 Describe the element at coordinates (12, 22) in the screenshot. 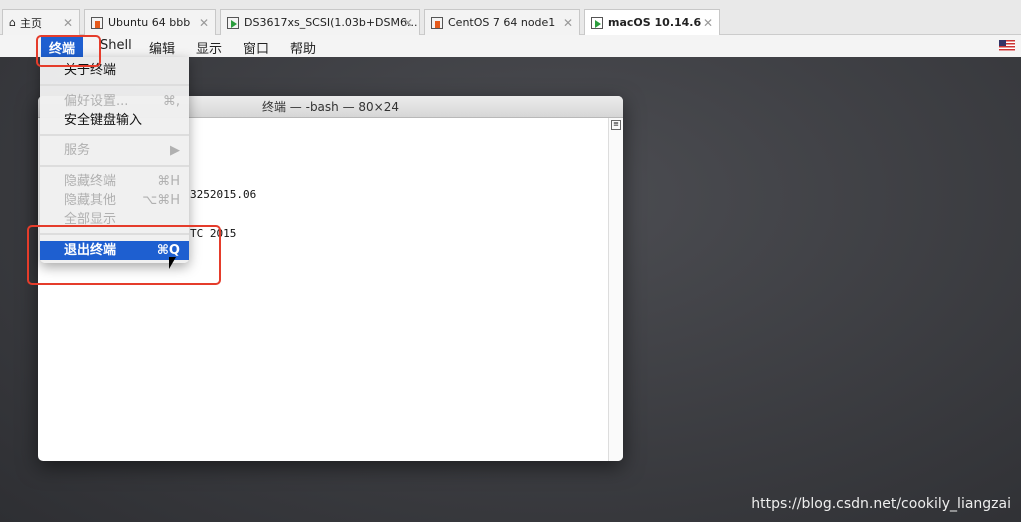

I see `home-icon: ⌂` at that location.